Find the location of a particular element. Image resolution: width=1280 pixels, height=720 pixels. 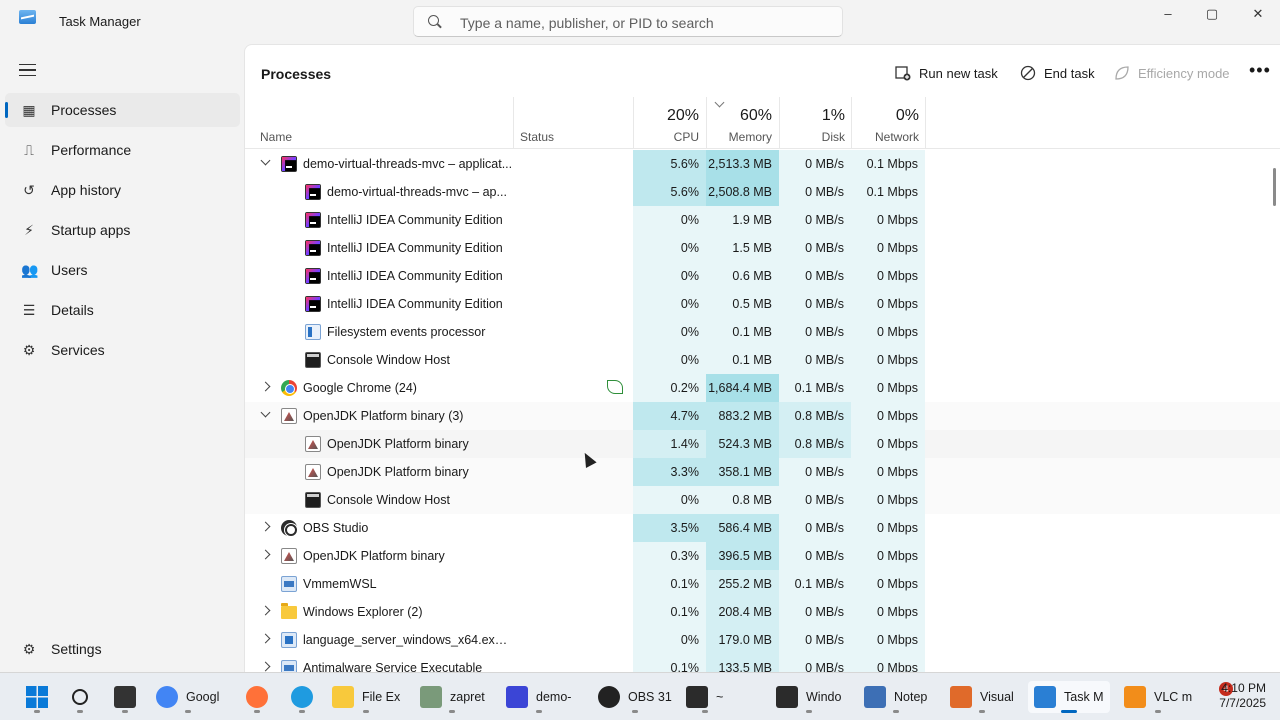

close-button: ✕ is located at coordinates (1257, 16).